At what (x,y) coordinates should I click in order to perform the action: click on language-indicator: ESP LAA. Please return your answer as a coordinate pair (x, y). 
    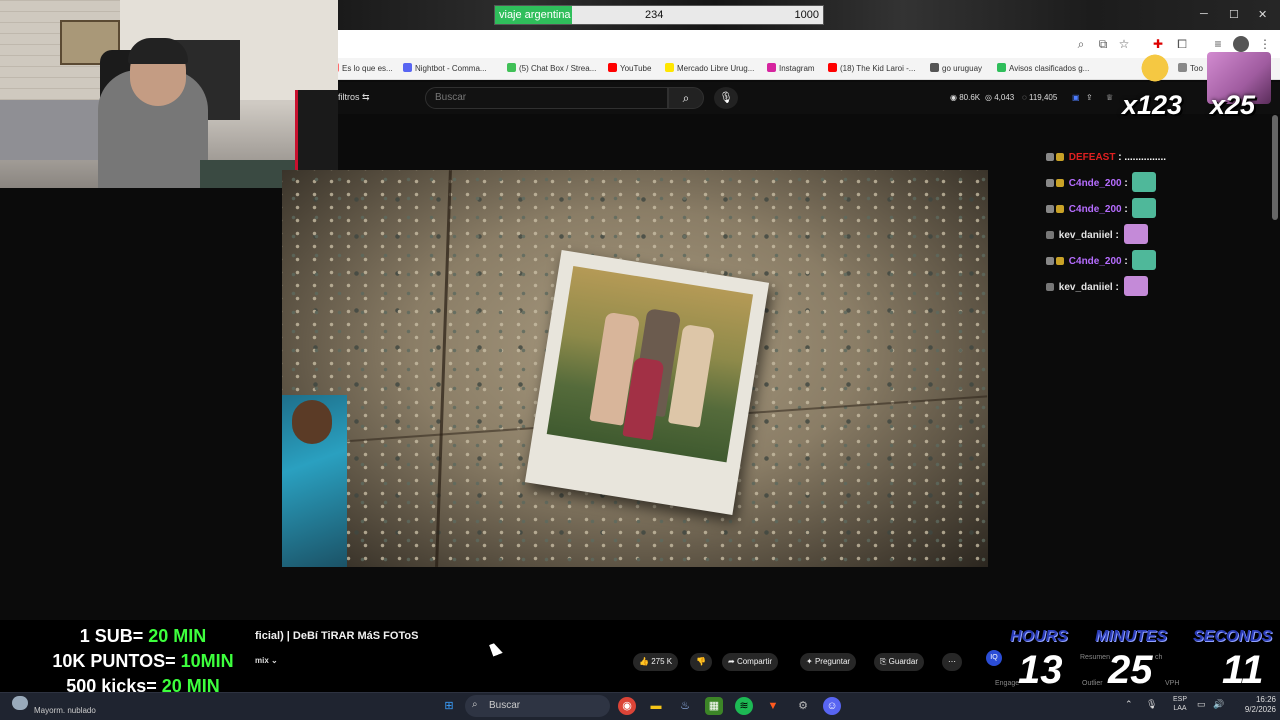
    Looking at the image, I should click on (1180, 704).